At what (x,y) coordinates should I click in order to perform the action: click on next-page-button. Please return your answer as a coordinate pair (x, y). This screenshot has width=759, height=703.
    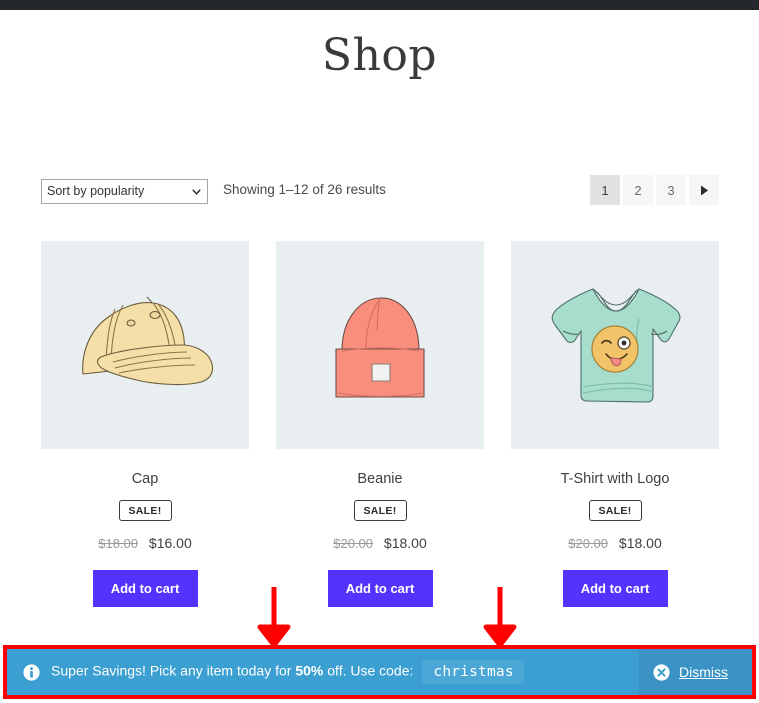
    Looking at the image, I should click on (704, 190).